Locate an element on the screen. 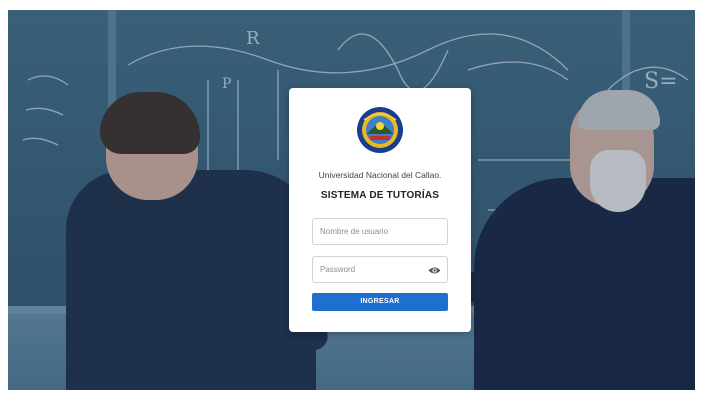 The width and height of the screenshot is (703, 398). password-field is located at coordinates (380, 269).